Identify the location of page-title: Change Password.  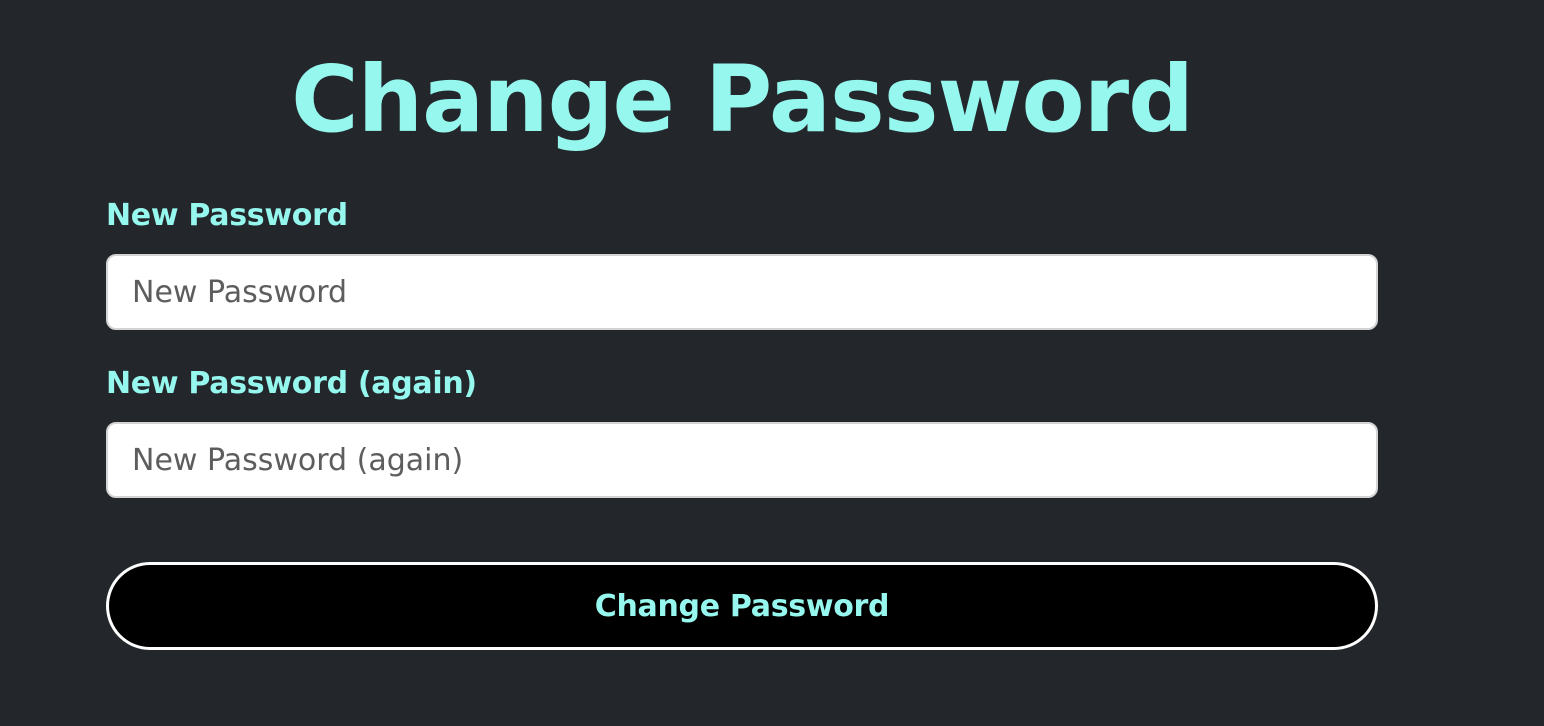
(742, 99).